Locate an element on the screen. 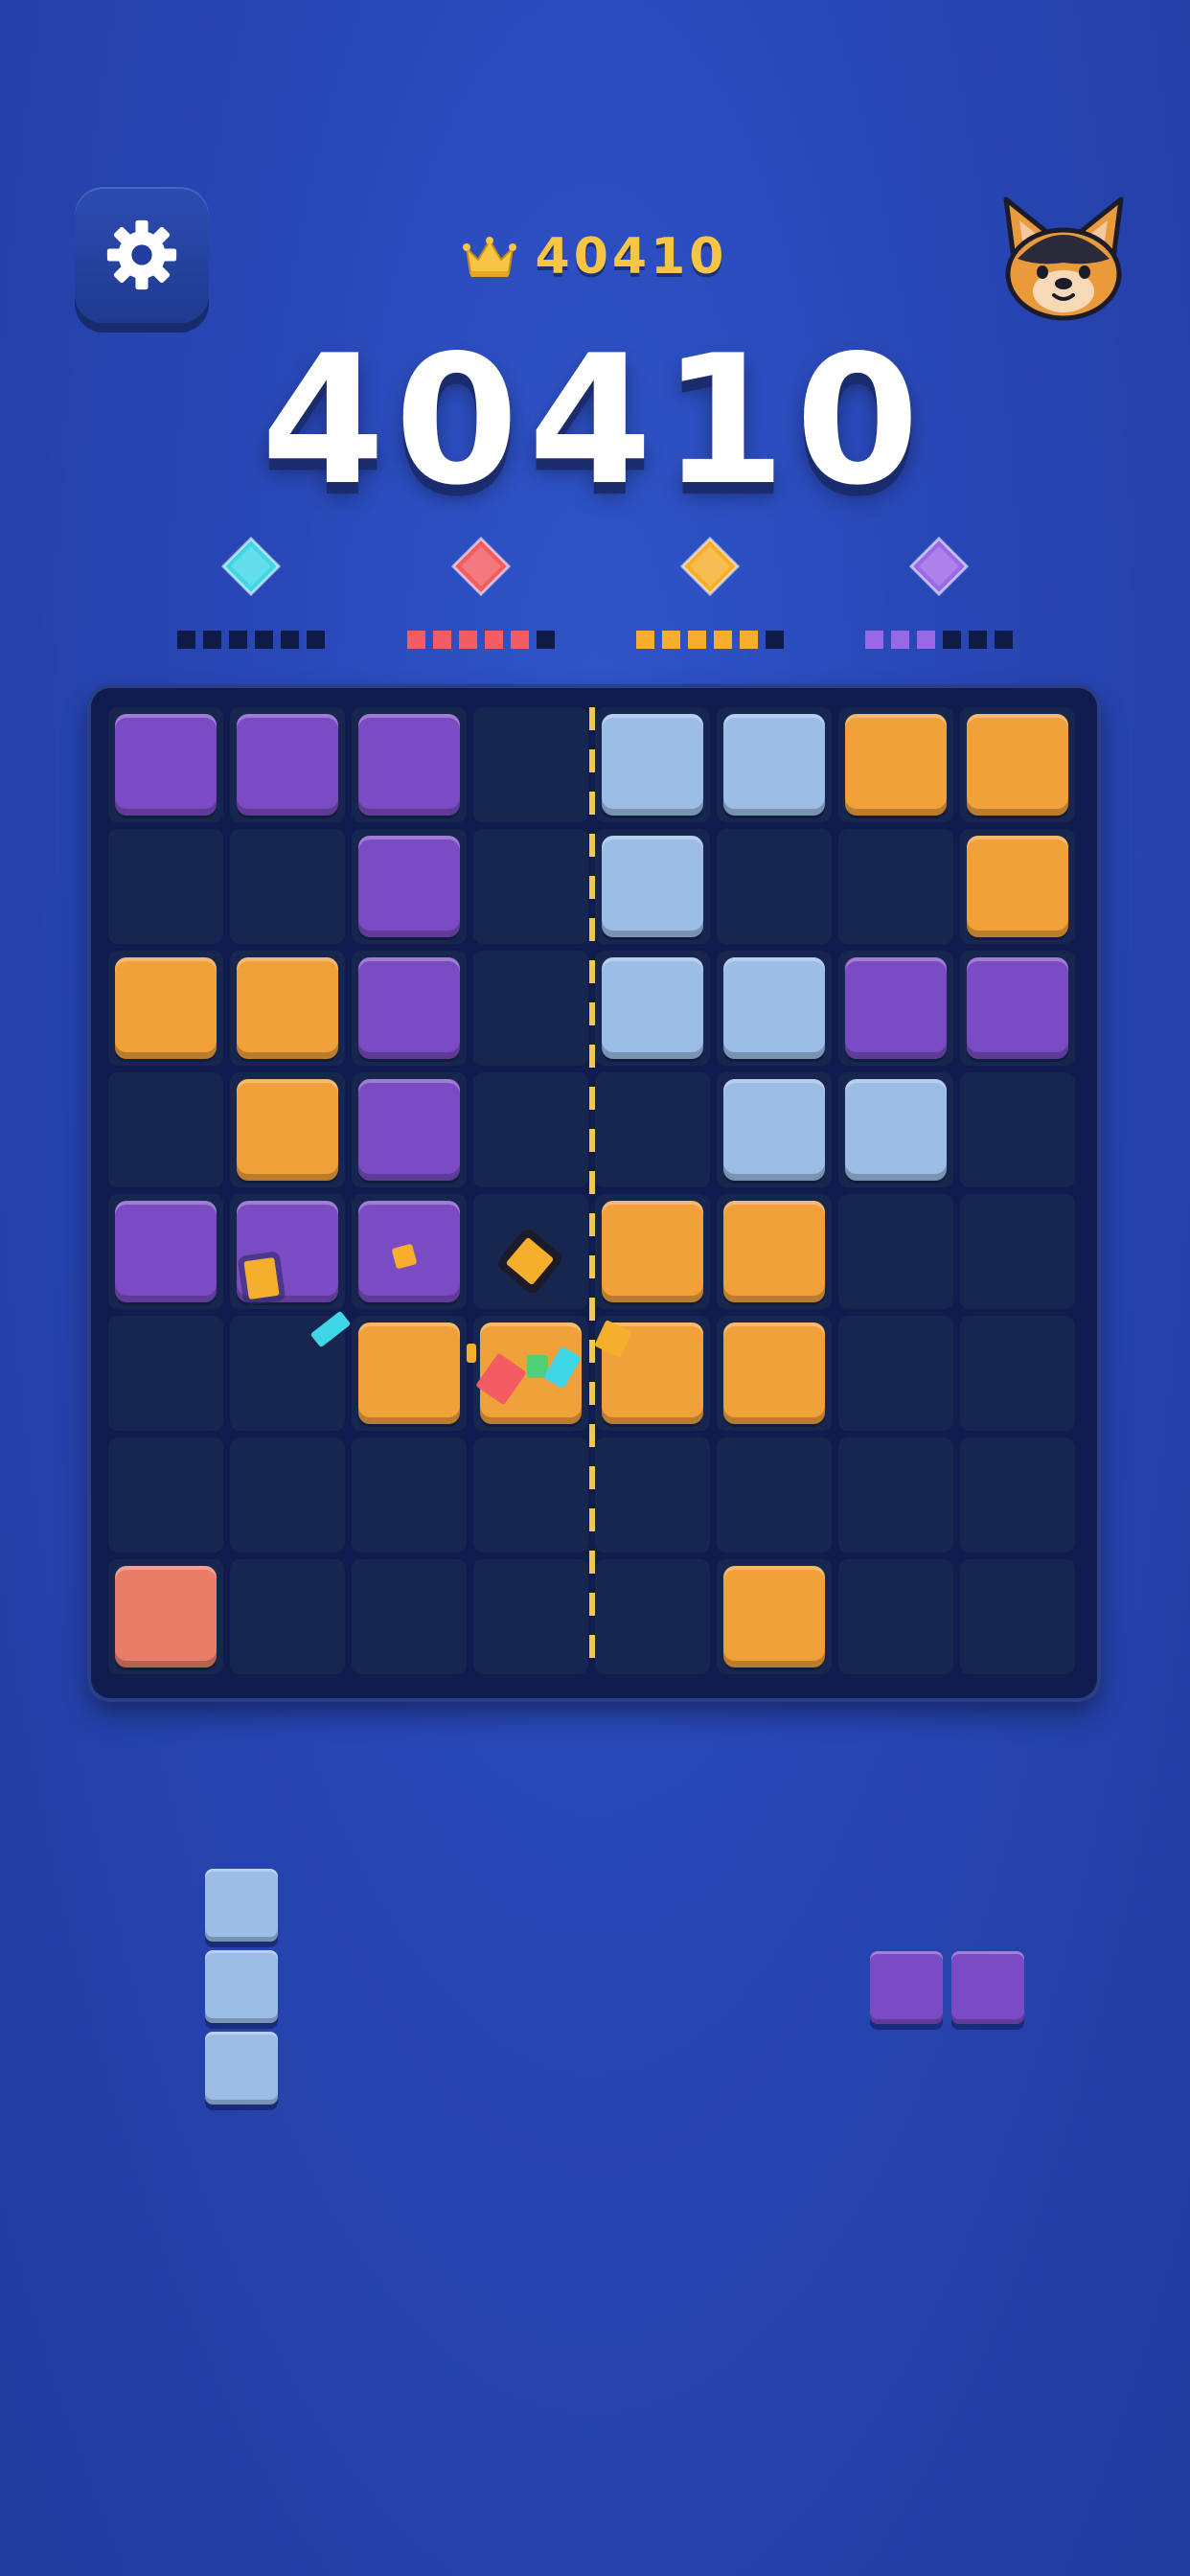 The width and height of the screenshot is (1190, 2576). current-score: 40410 is located at coordinates (595, 420).